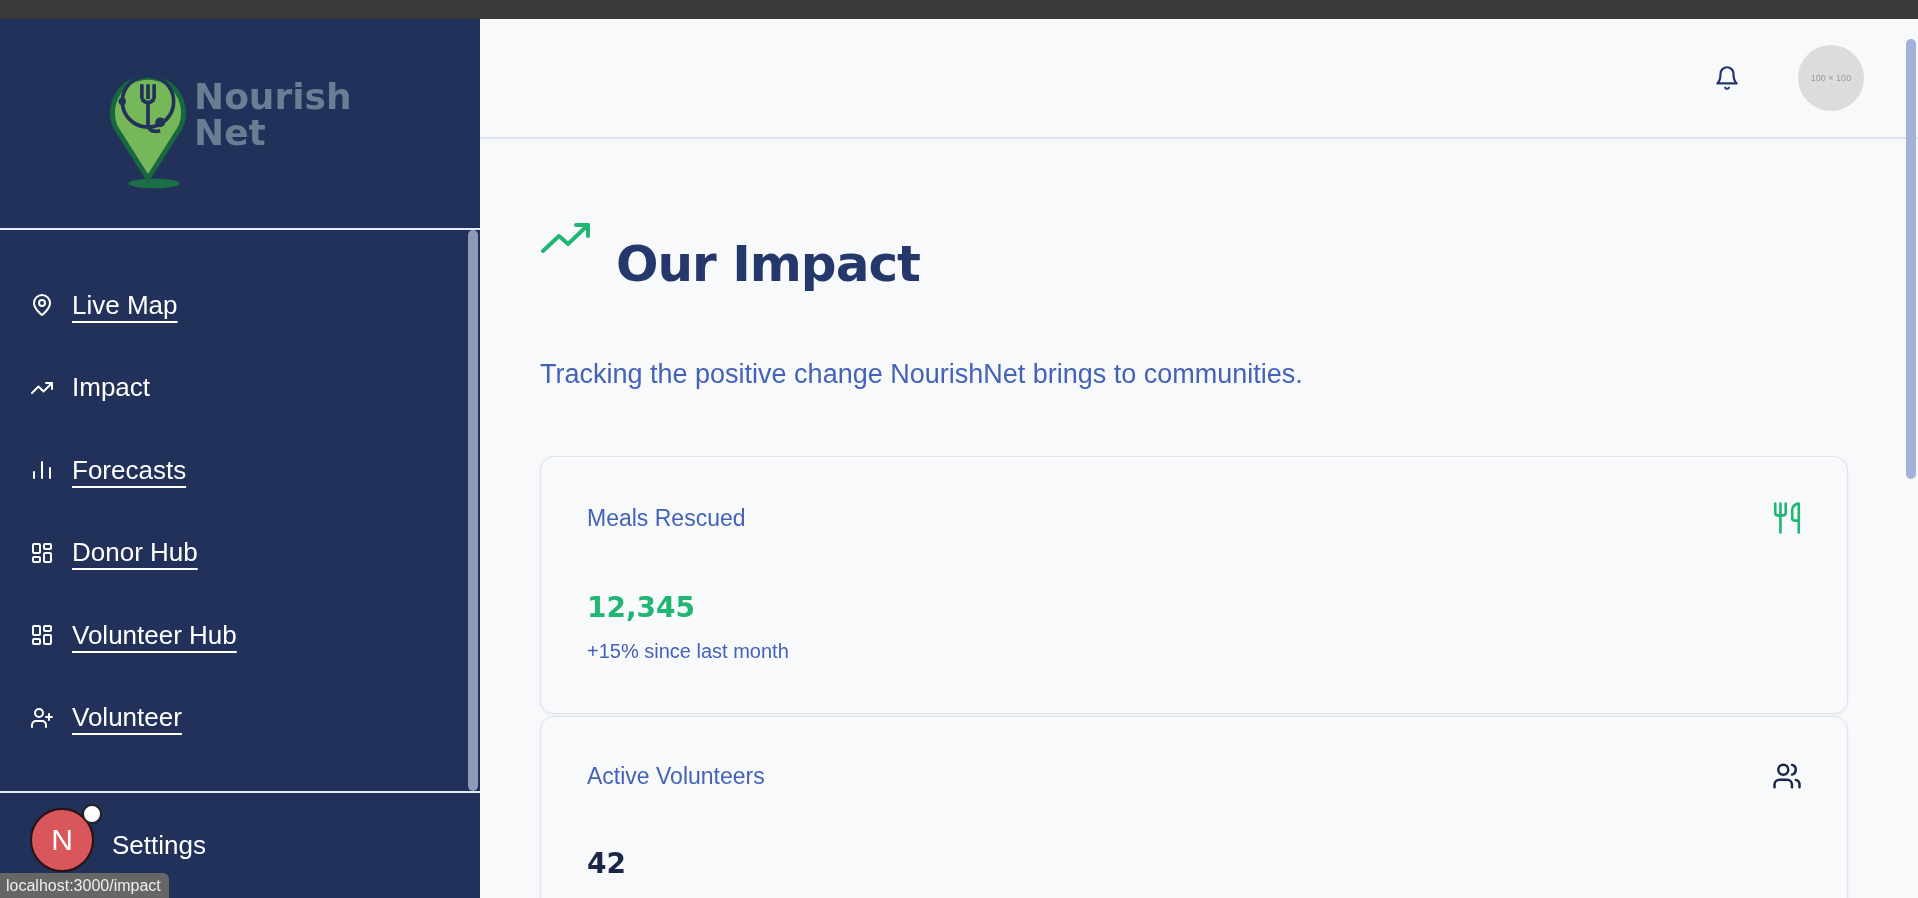  I want to click on nav-link: Volunteer, so click(240, 717).